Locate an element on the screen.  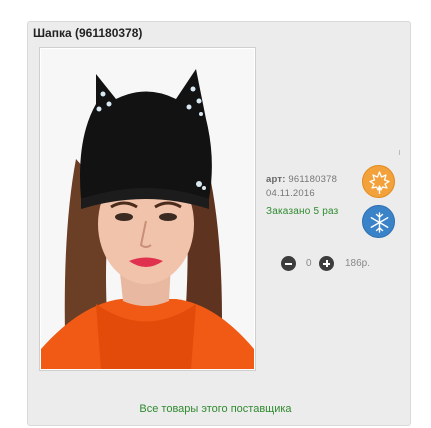
product-price: 186р. is located at coordinates (358, 263).